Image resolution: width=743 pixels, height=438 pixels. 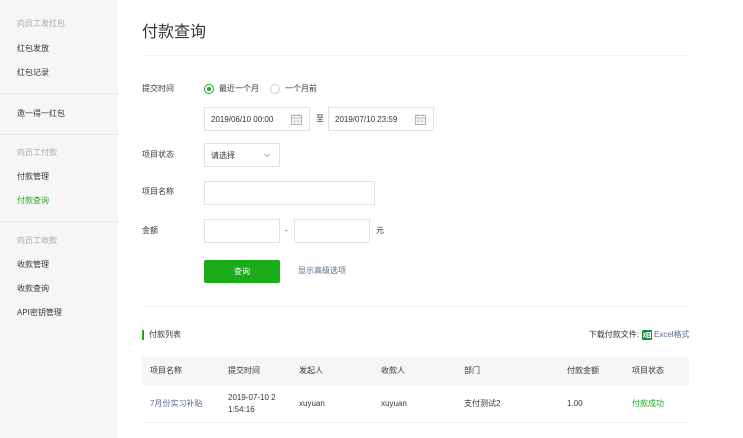 I want to click on radio-last-month-label: 最近一个月, so click(x=239, y=89).